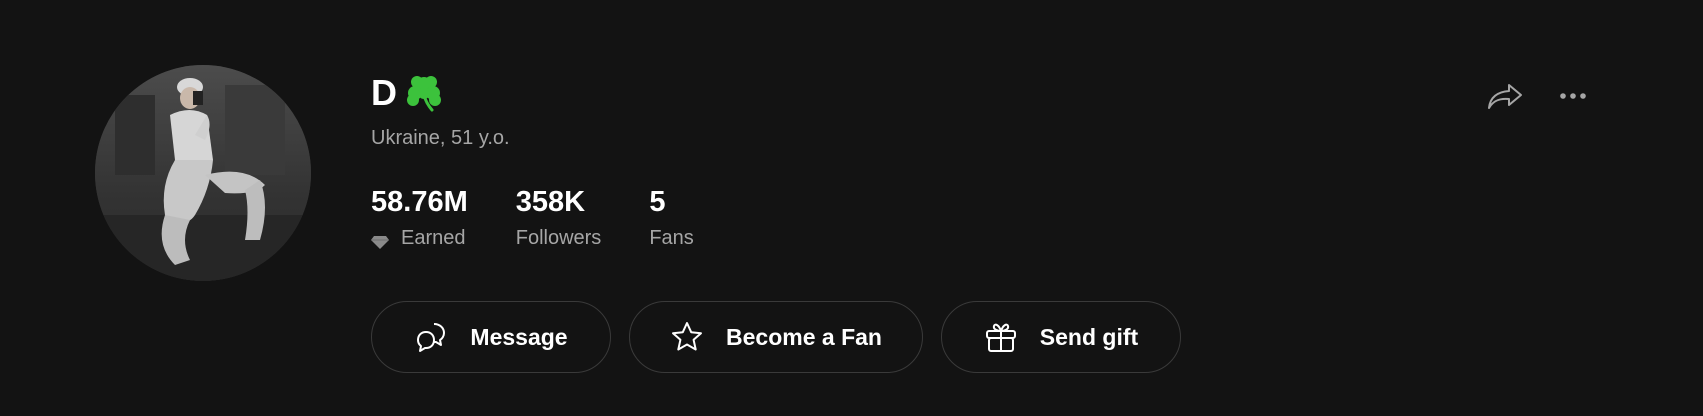  I want to click on top-actions, so click(1539, 96).